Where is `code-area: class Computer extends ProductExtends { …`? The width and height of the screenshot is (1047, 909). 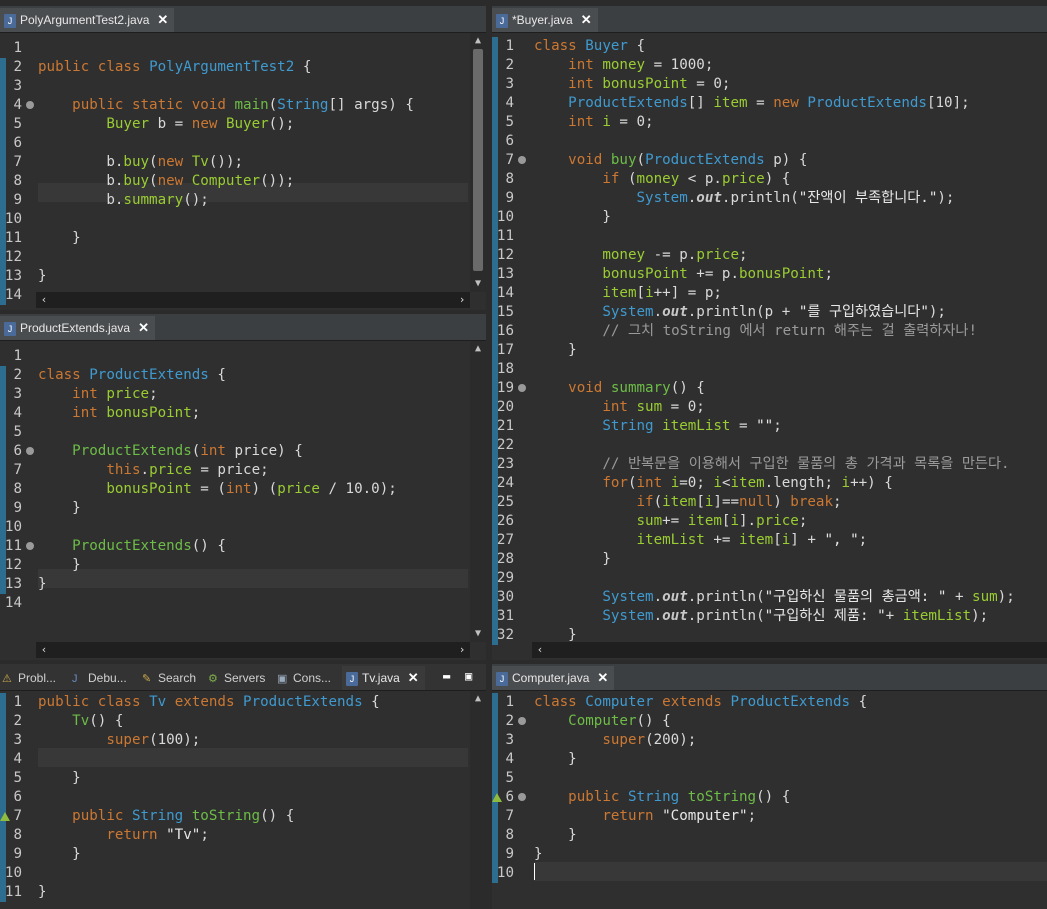 code-area: class Computer extends ProductExtends { … is located at coordinates (790, 800).